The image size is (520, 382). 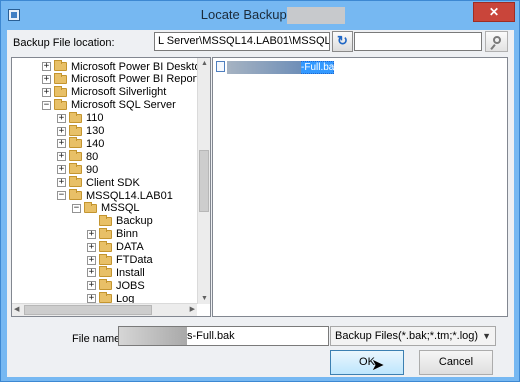 I want to click on redacted-file-prefix, so click(x=264, y=67).